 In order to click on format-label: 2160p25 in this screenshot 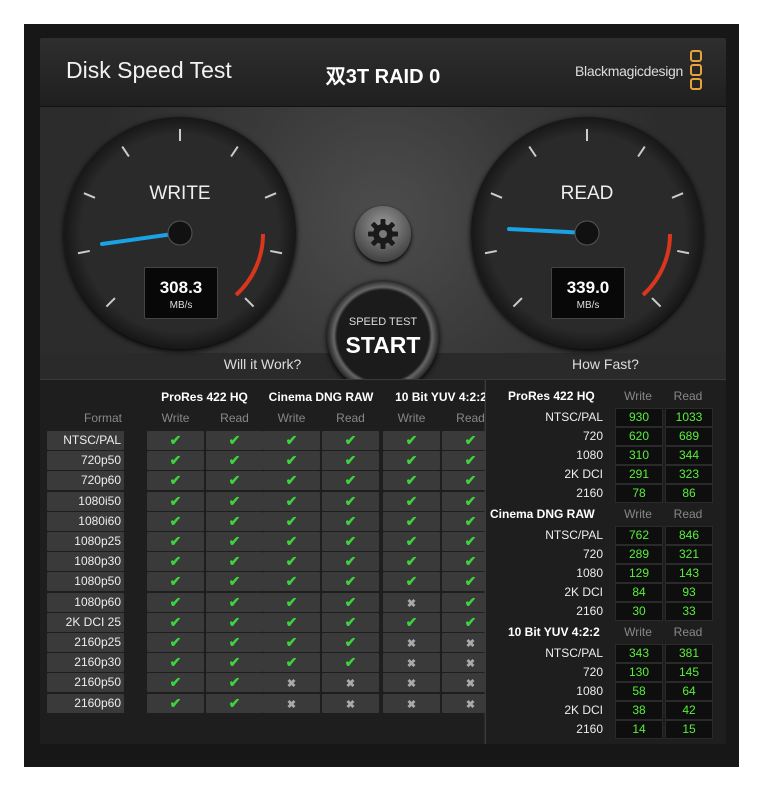, I will do `click(97, 642)`.